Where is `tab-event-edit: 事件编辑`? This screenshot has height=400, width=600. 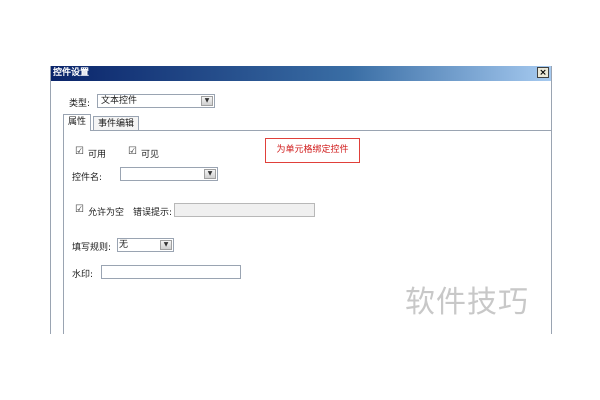 tab-event-edit: 事件编辑 is located at coordinates (116, 123).